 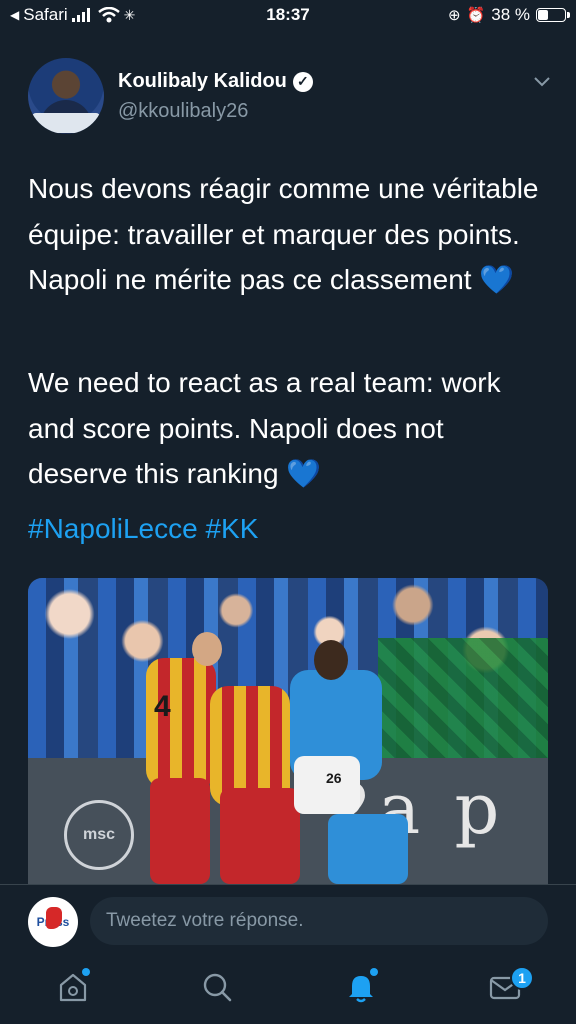 I want to click on rotation-lock-icon: ⊕, so click(x=454, y=15).